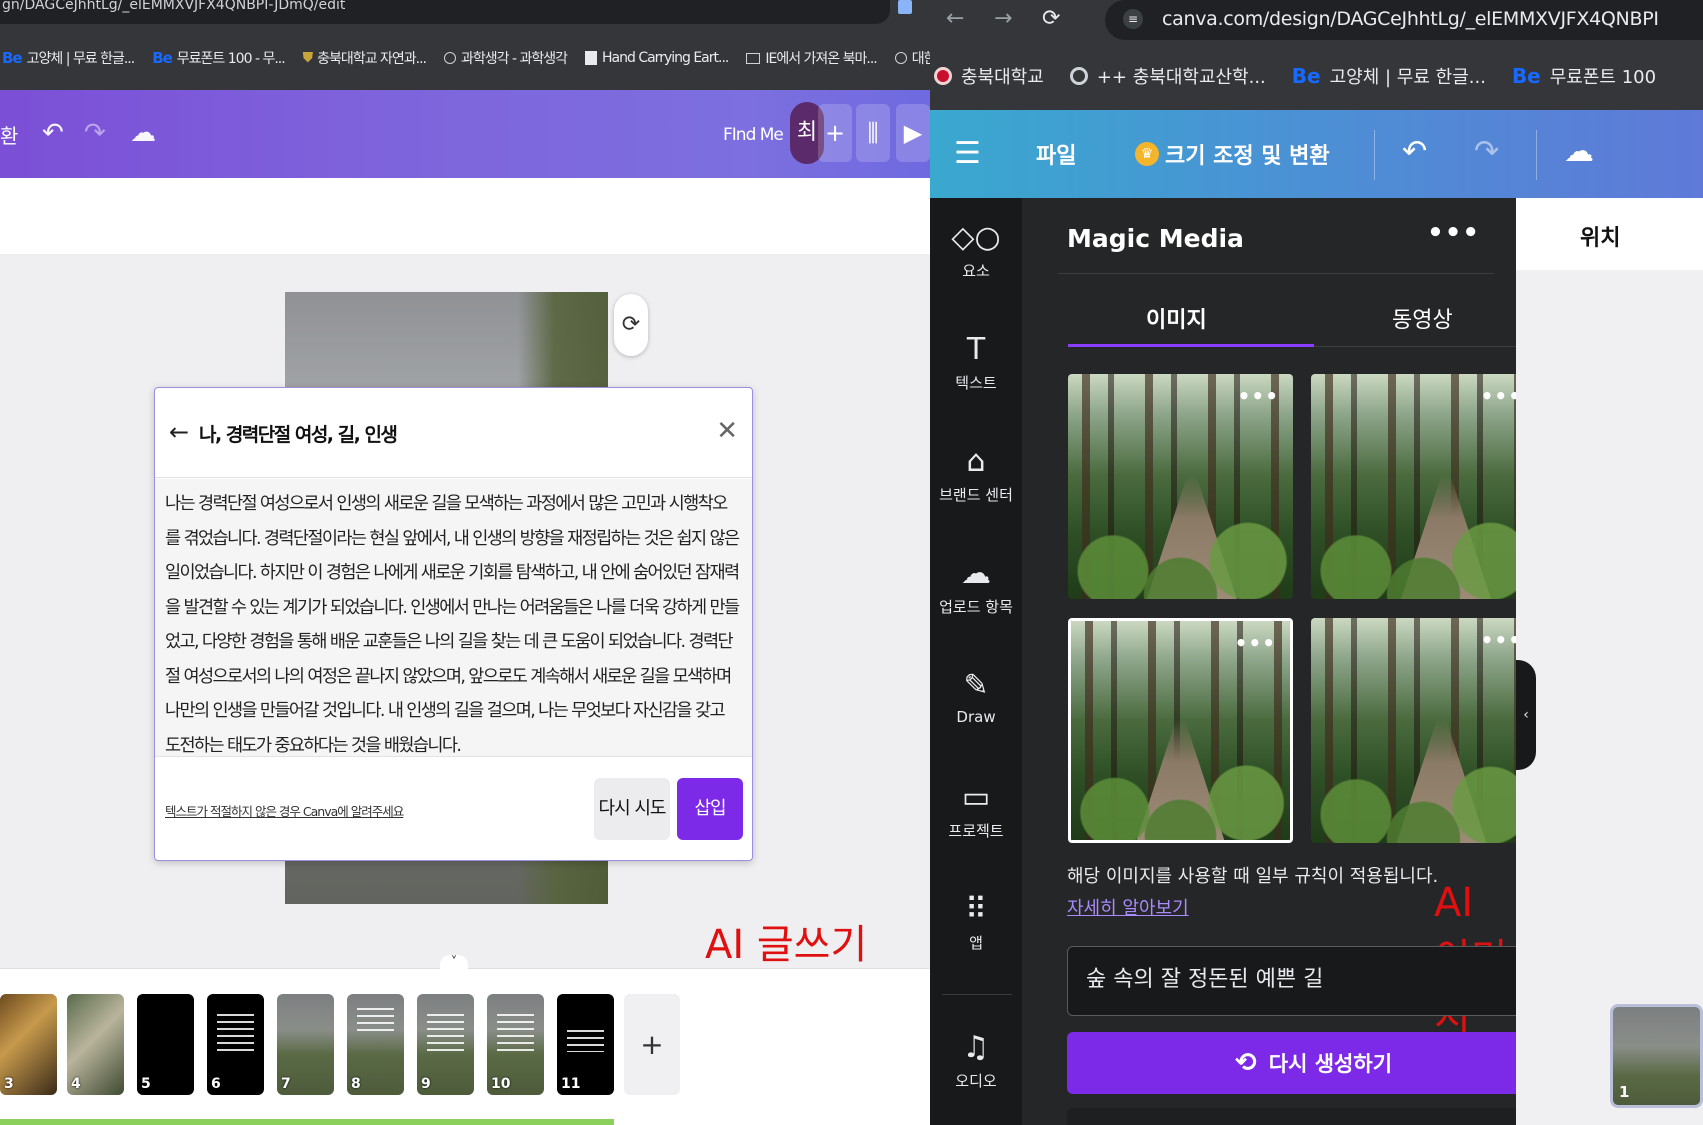  What do you see at coordinates (1232, 154) in the screenshot?
I see `resize-button: ♛ 크기 조정 및 변환` at bounding box center [1232, 154].